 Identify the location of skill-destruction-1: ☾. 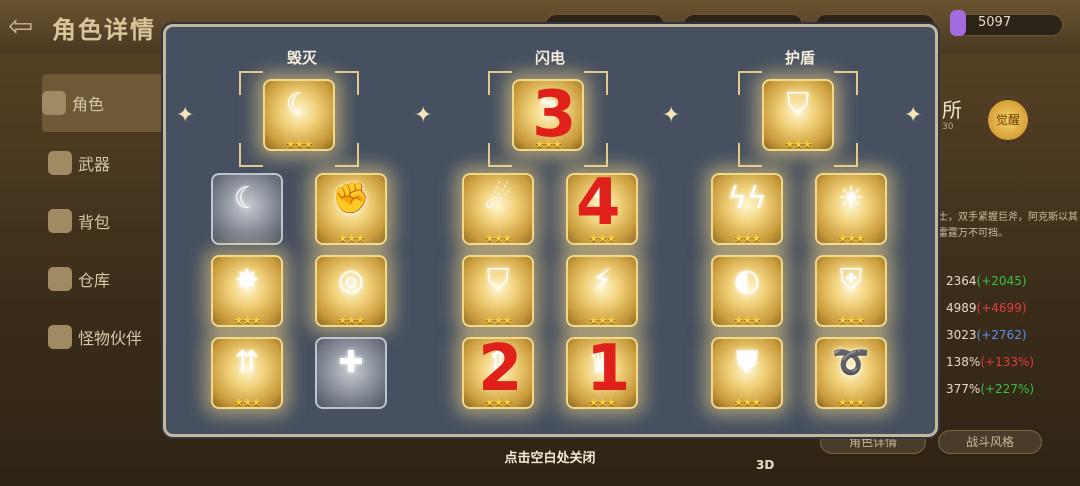
(247, 209).